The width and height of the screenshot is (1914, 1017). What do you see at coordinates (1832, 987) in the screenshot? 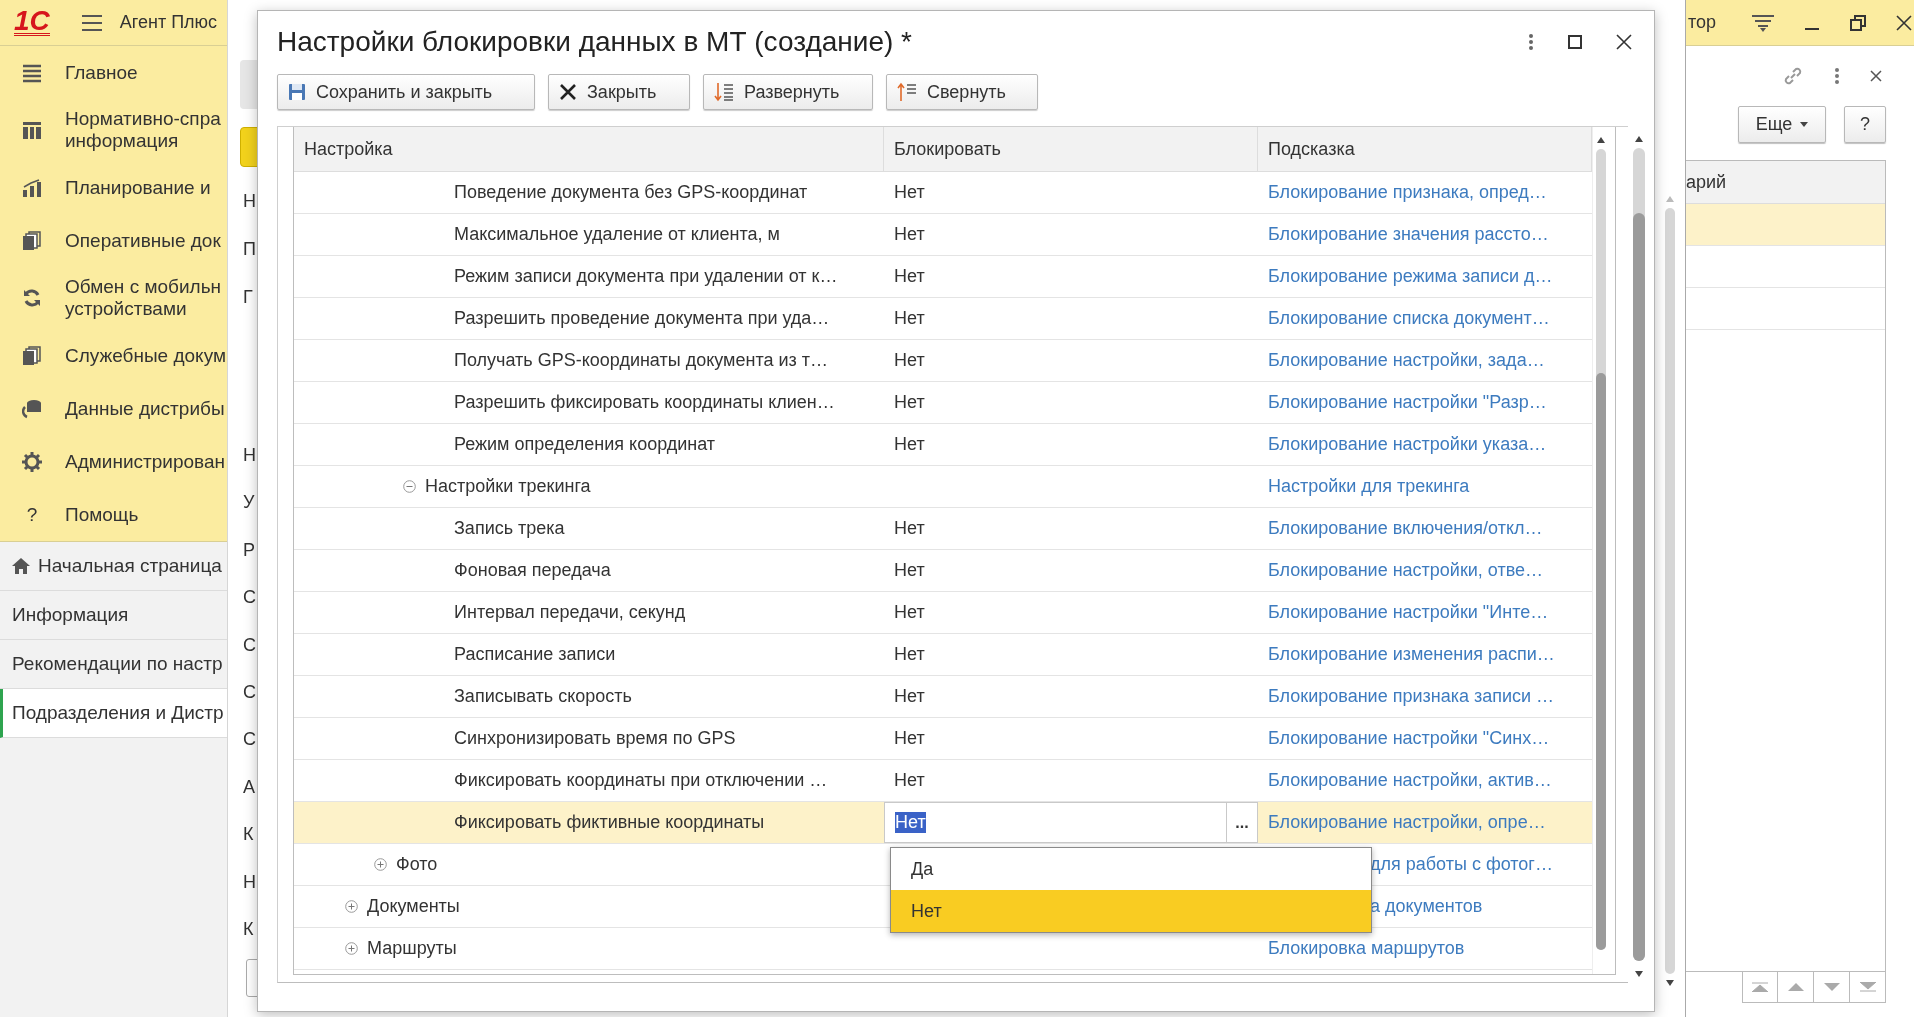
I see `down-button` at bounding box center [1832, 987].